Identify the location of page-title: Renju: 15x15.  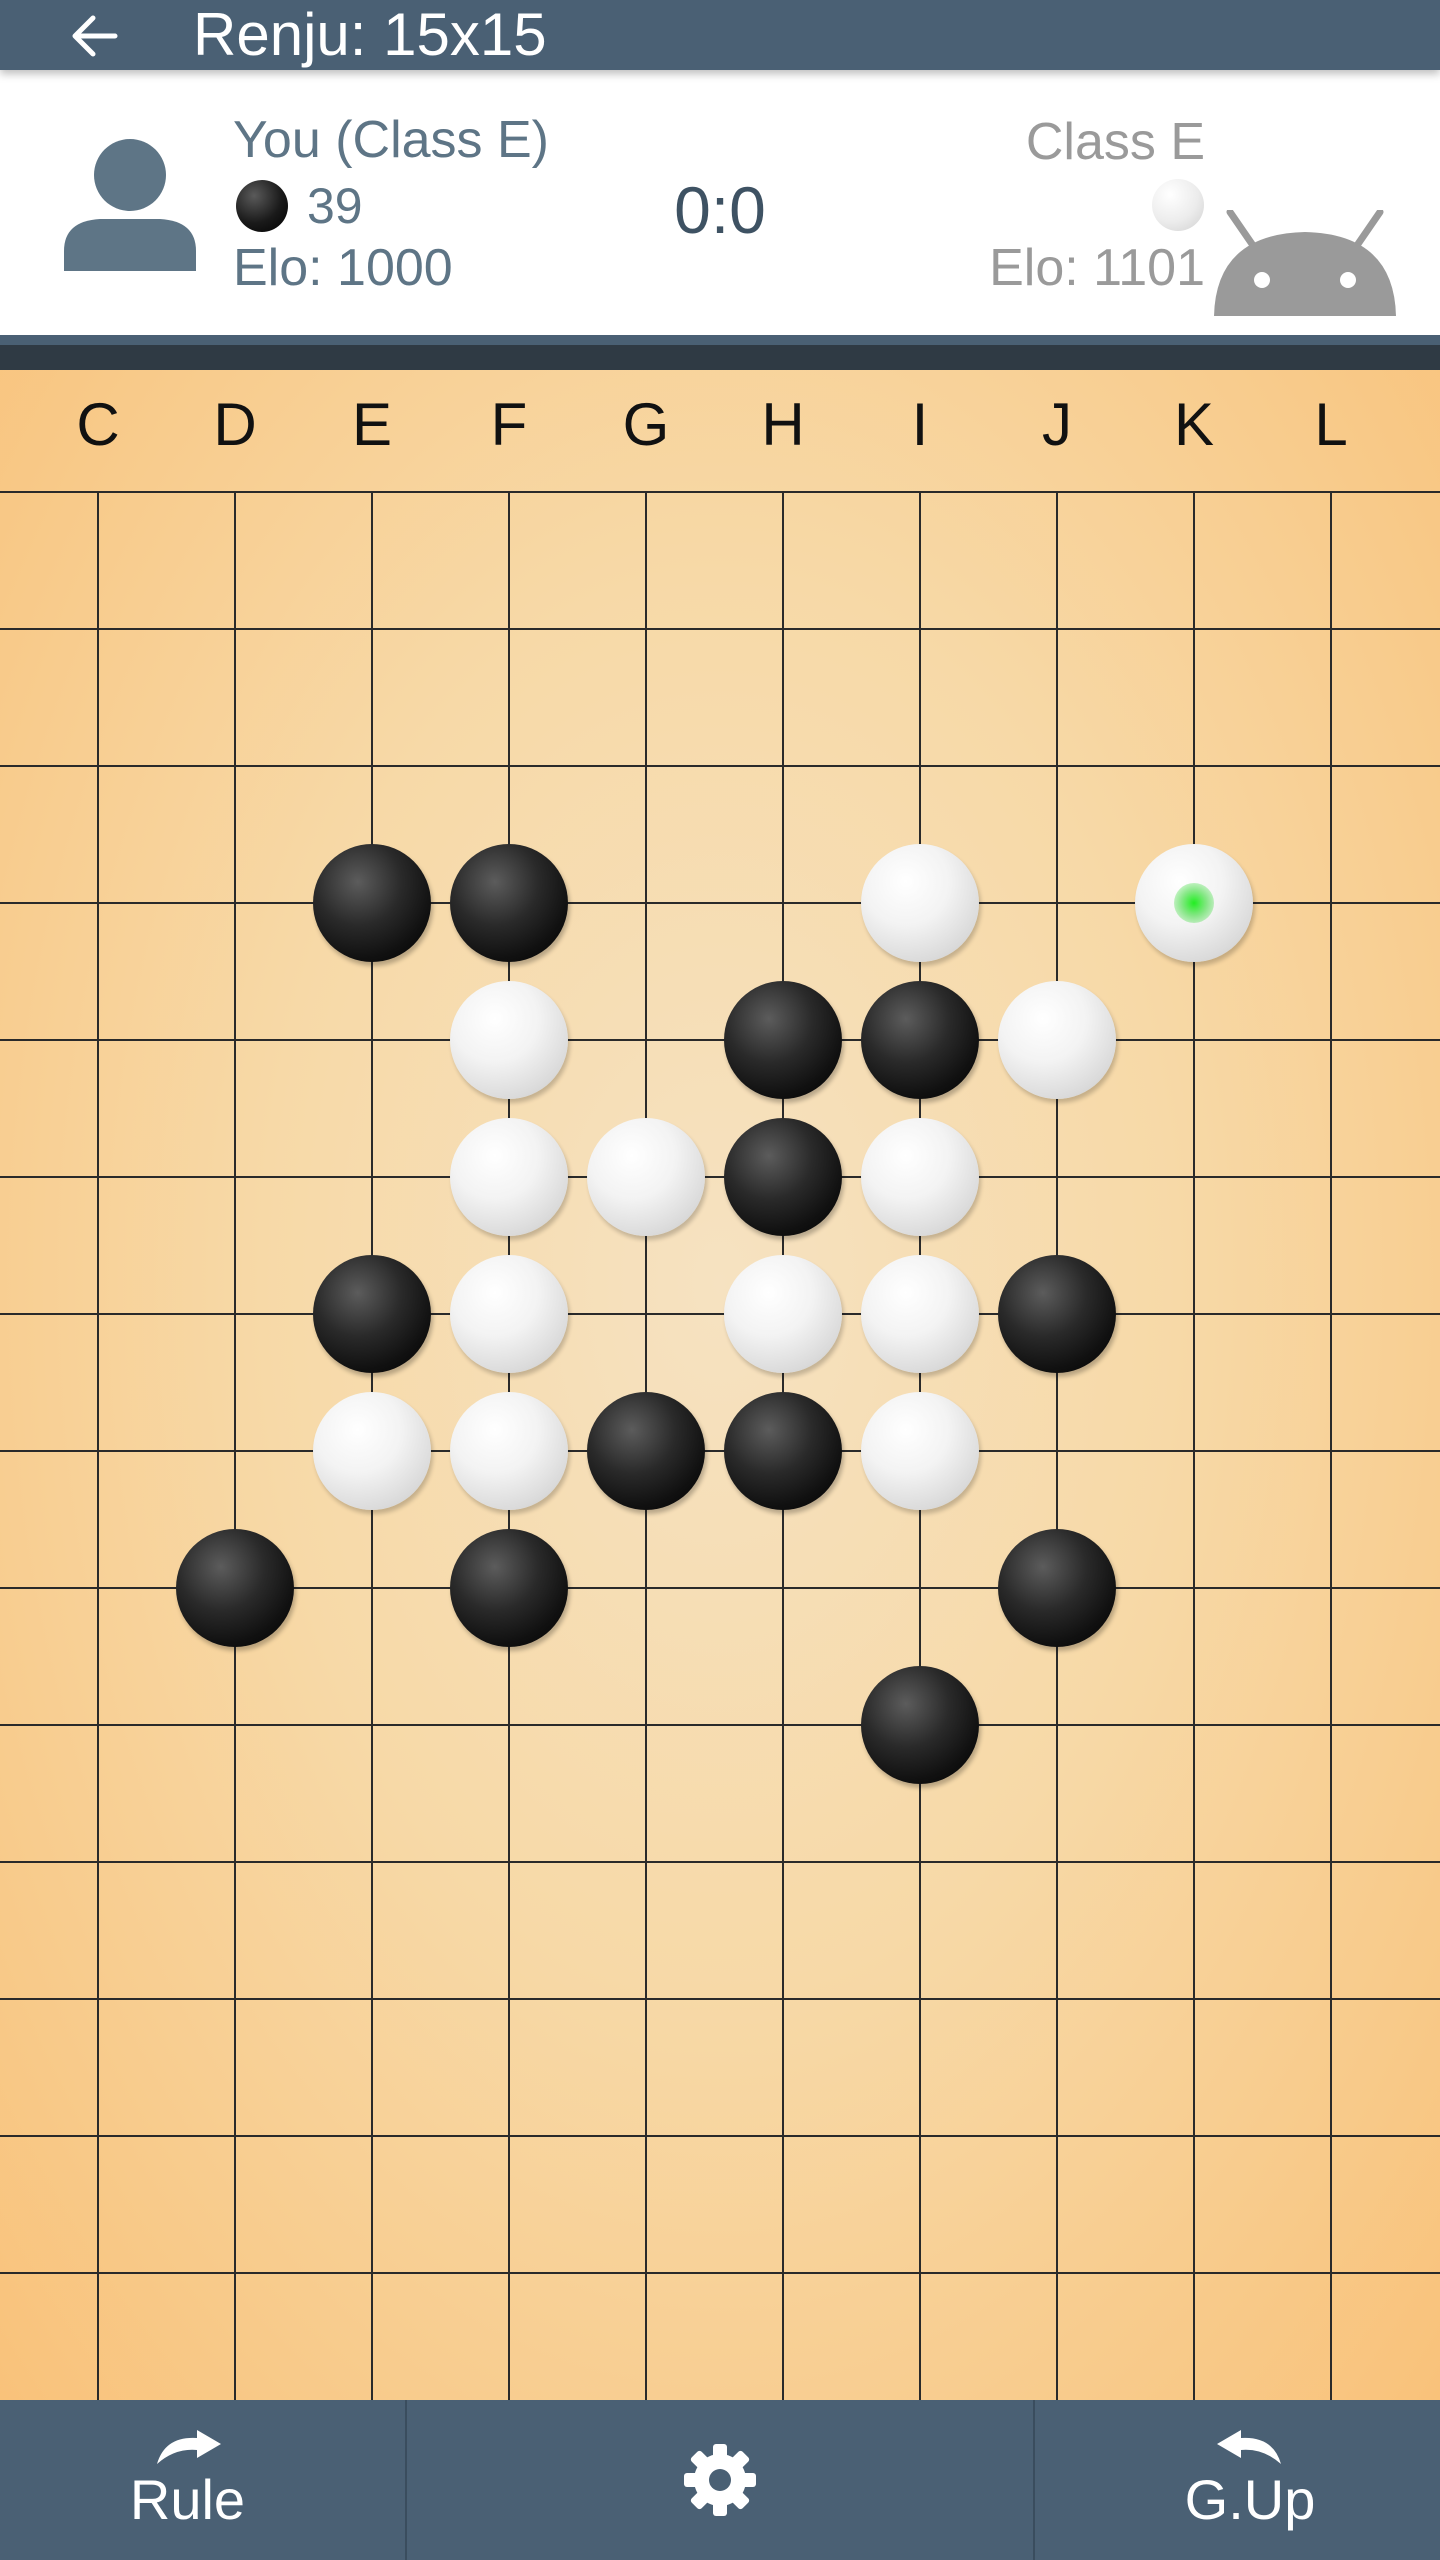
(370, 34).